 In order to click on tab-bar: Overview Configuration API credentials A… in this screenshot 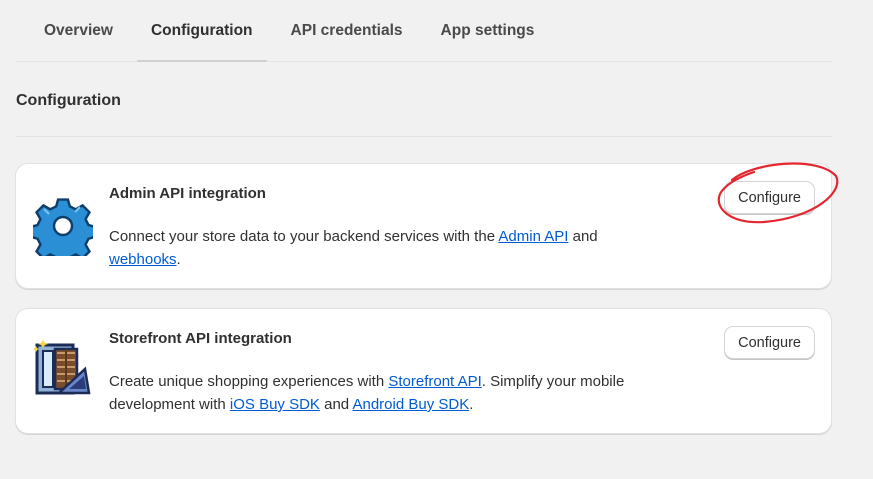, I will do `click(424, 31)`.